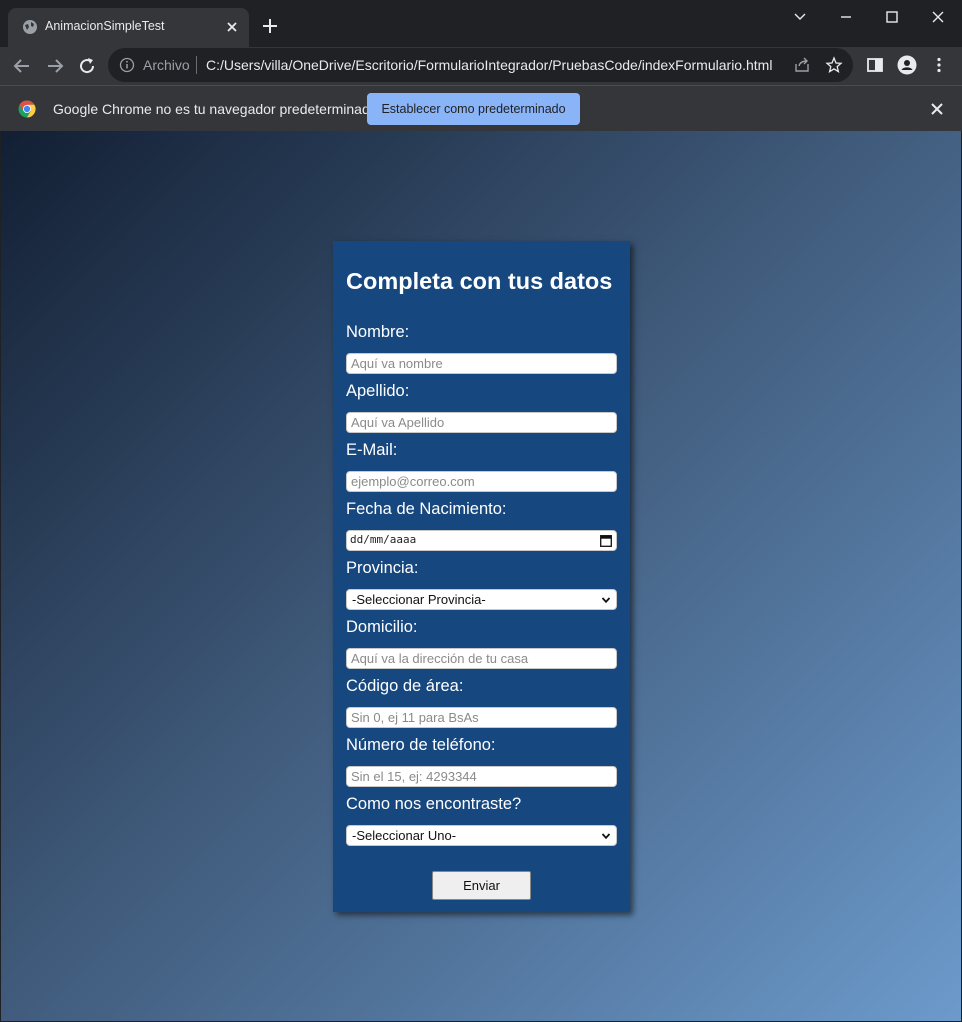 This screenshot has height=1022, width=962. I want to click on calendar-icon, so click(606, 540).